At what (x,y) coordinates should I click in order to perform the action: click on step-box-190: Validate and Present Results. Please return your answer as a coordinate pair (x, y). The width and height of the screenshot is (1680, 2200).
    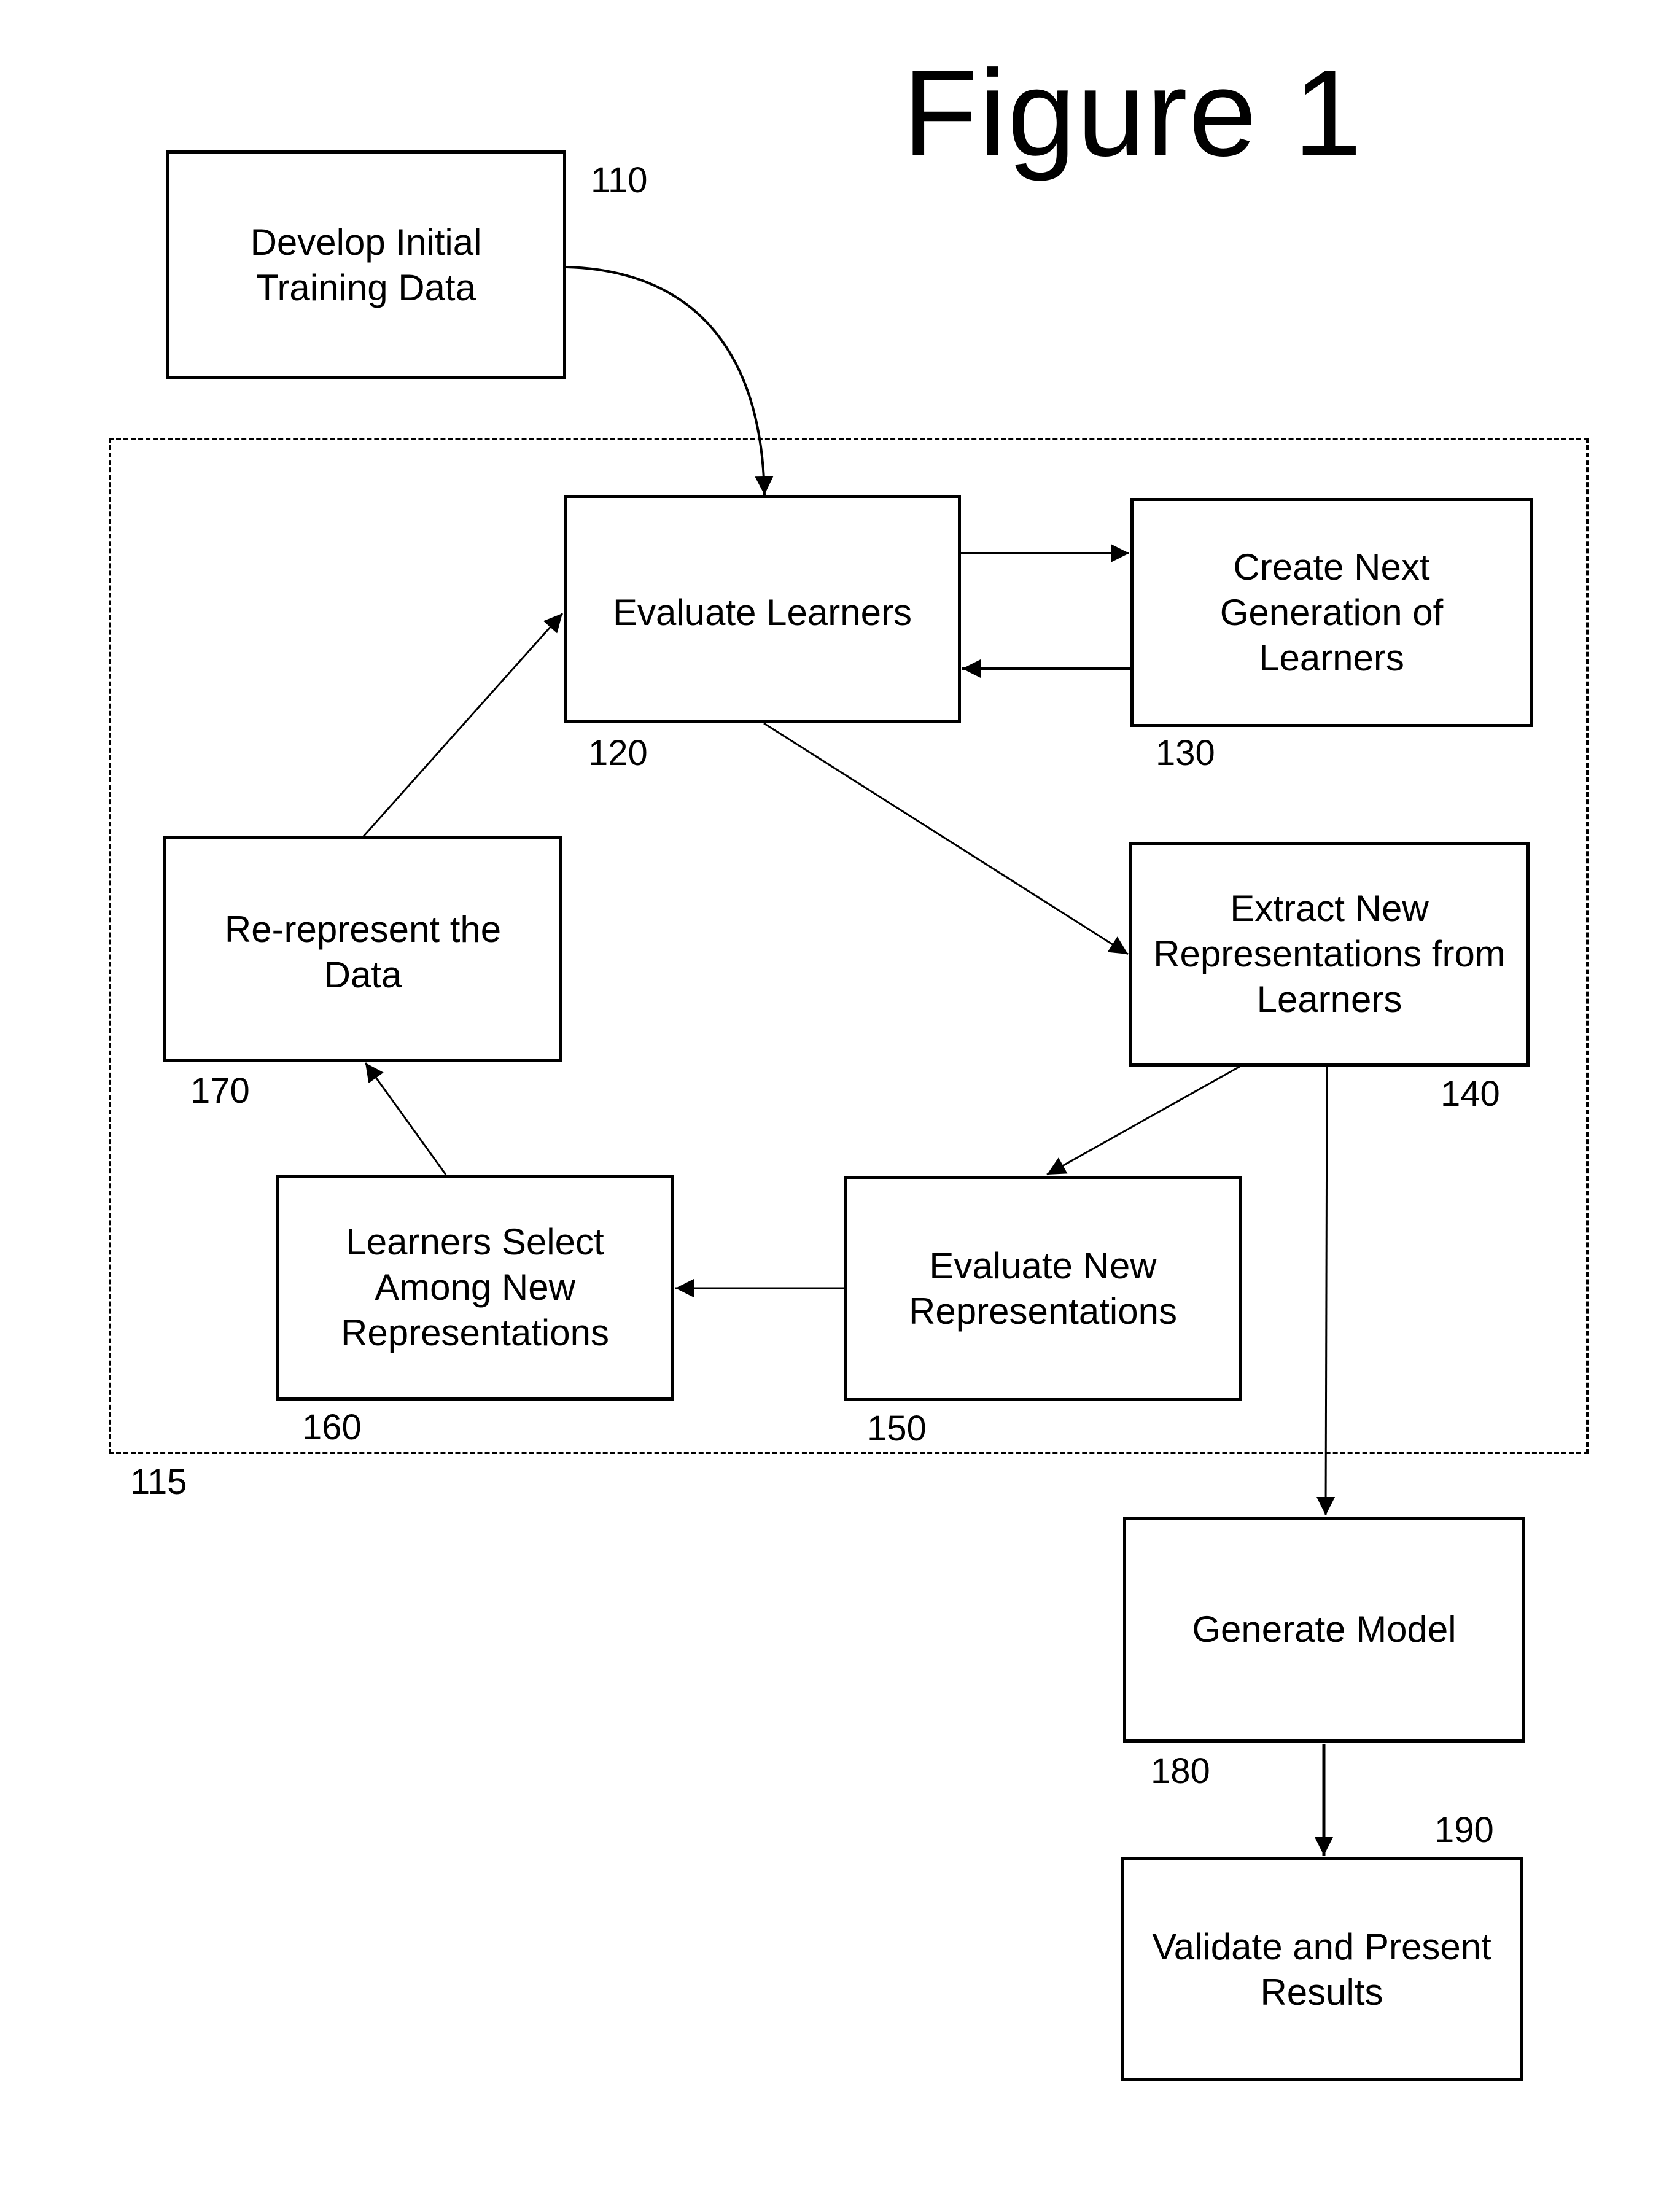
    Looking at the image, I should click on (1322, 1969).